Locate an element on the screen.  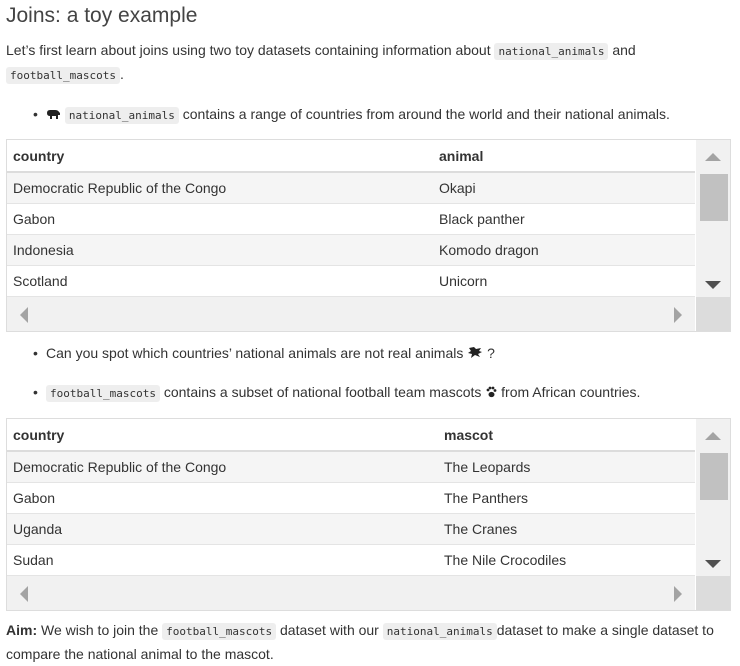
cell-animal: Black panther is located at coordinates (482, 219).